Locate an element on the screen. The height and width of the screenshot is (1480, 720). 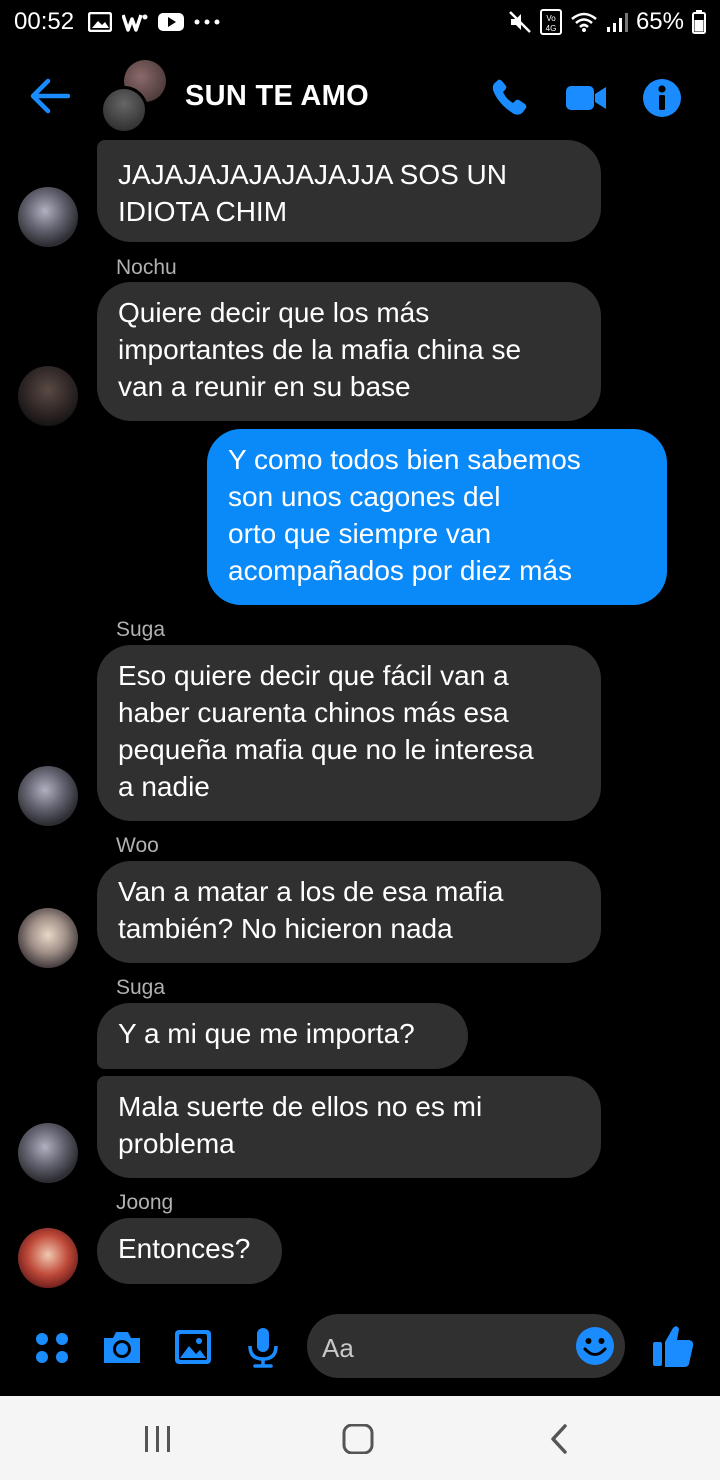
svg-text: 4G is located at coordinates (551, 28).